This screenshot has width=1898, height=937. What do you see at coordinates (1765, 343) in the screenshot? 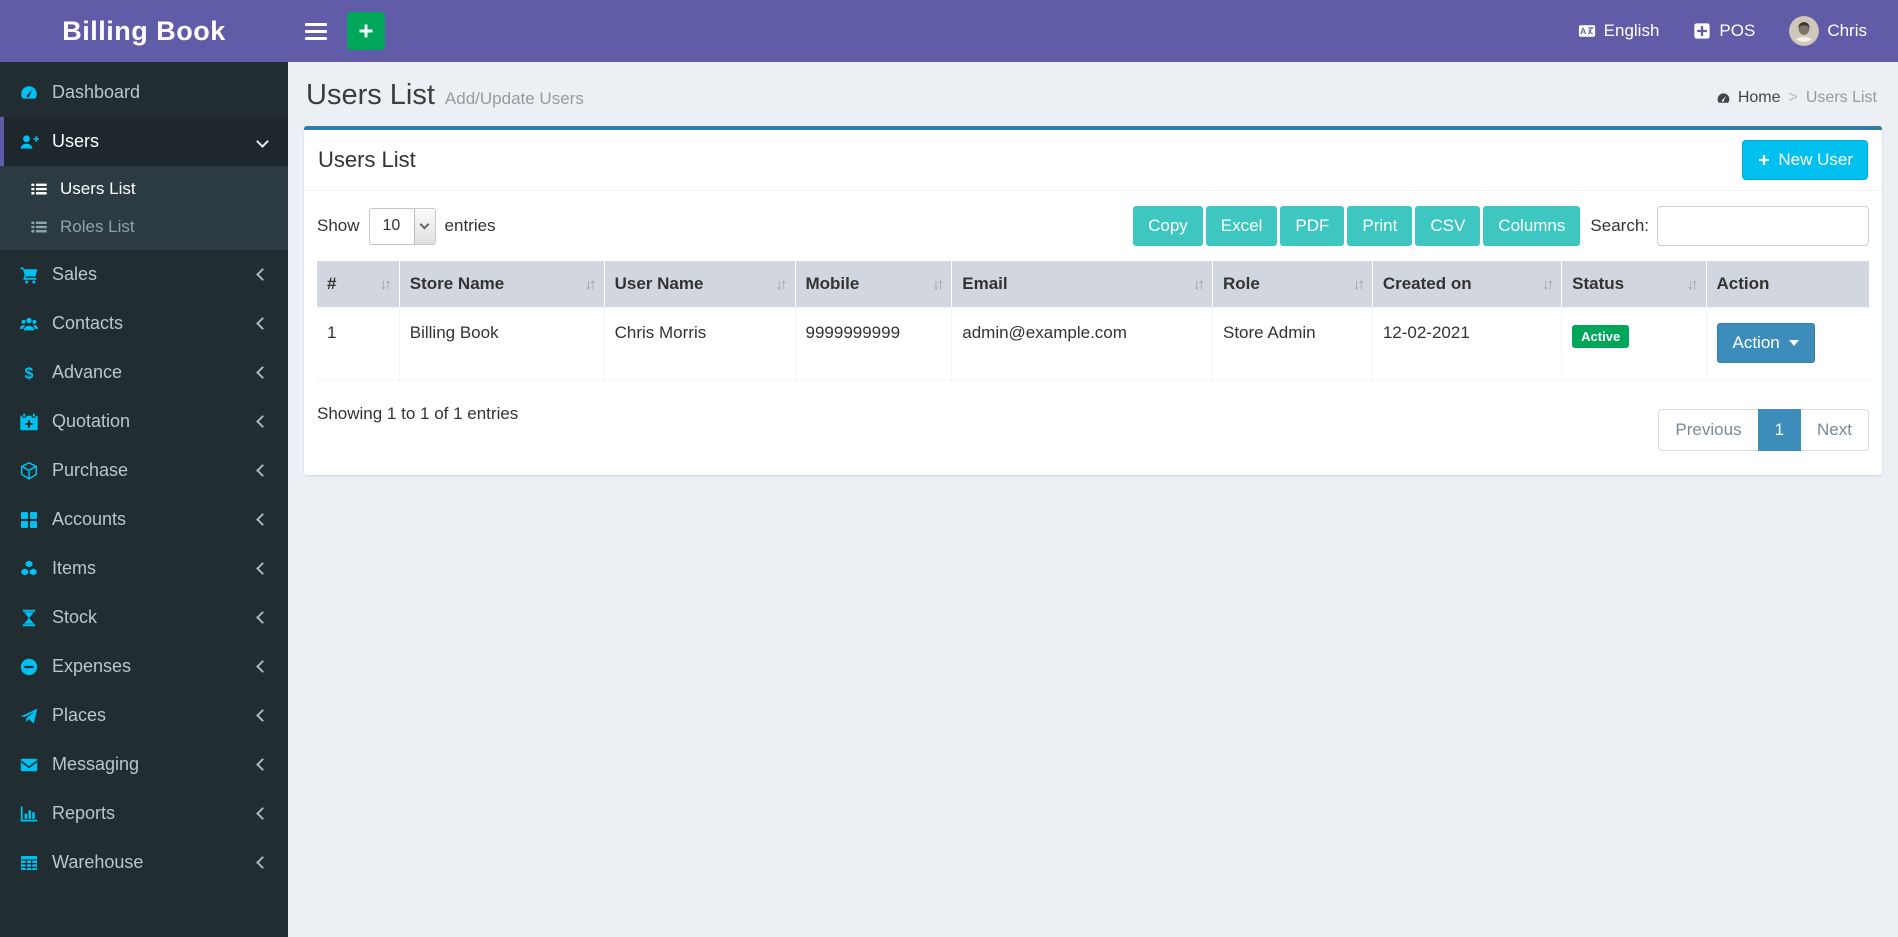
I see `row-action-button: Action` at bounding box center [1765, 343].